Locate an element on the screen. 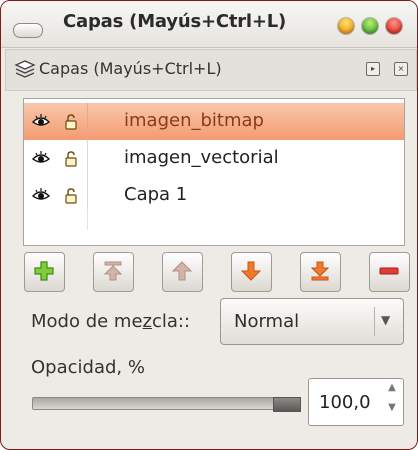 The height and width of the screenshot is (450, 418). raise-to-top-icon is located at coordinates (113, 271).